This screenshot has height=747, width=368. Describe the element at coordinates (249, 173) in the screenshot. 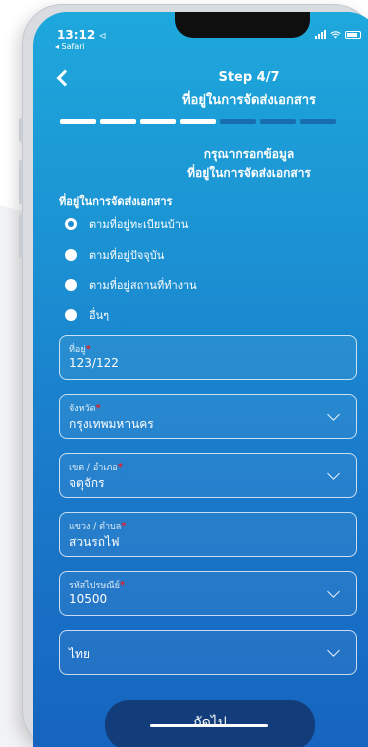

I see `form-heading-line2: ที่อยู่ในการจัดส่งเอกสาร` at that location.